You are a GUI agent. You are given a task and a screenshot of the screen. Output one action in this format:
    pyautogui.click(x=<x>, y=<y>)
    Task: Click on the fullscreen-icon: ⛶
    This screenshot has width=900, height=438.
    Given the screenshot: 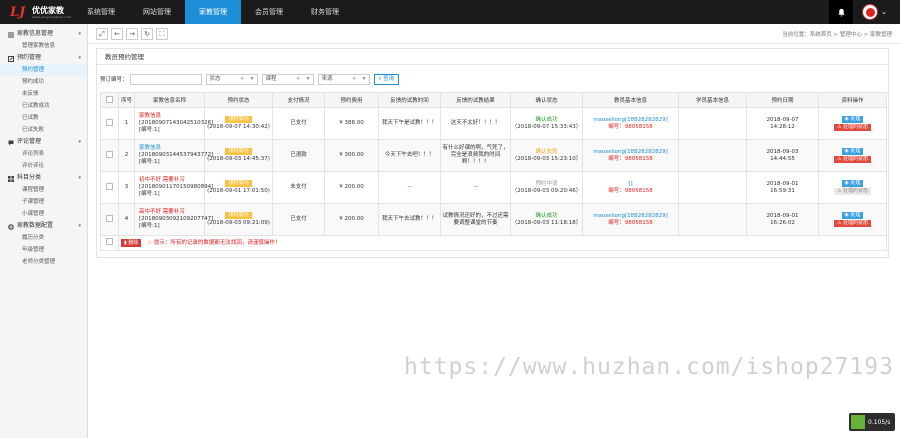 What is the action you would take?
    pyautogui.click(x=162, y=34)
    